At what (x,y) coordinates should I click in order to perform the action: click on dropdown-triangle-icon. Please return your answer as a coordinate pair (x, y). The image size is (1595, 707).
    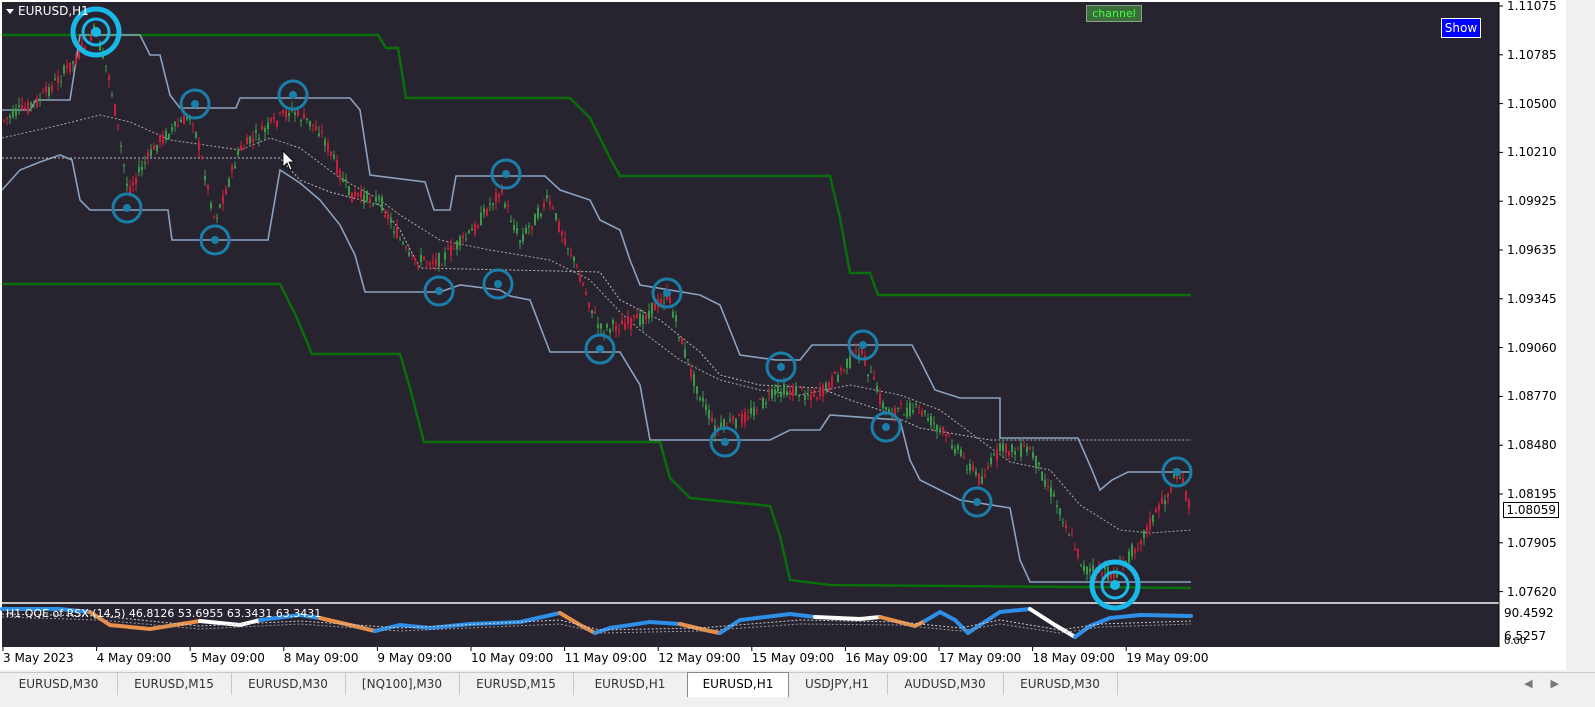
    Looking at the image, I should click on (10, 11).